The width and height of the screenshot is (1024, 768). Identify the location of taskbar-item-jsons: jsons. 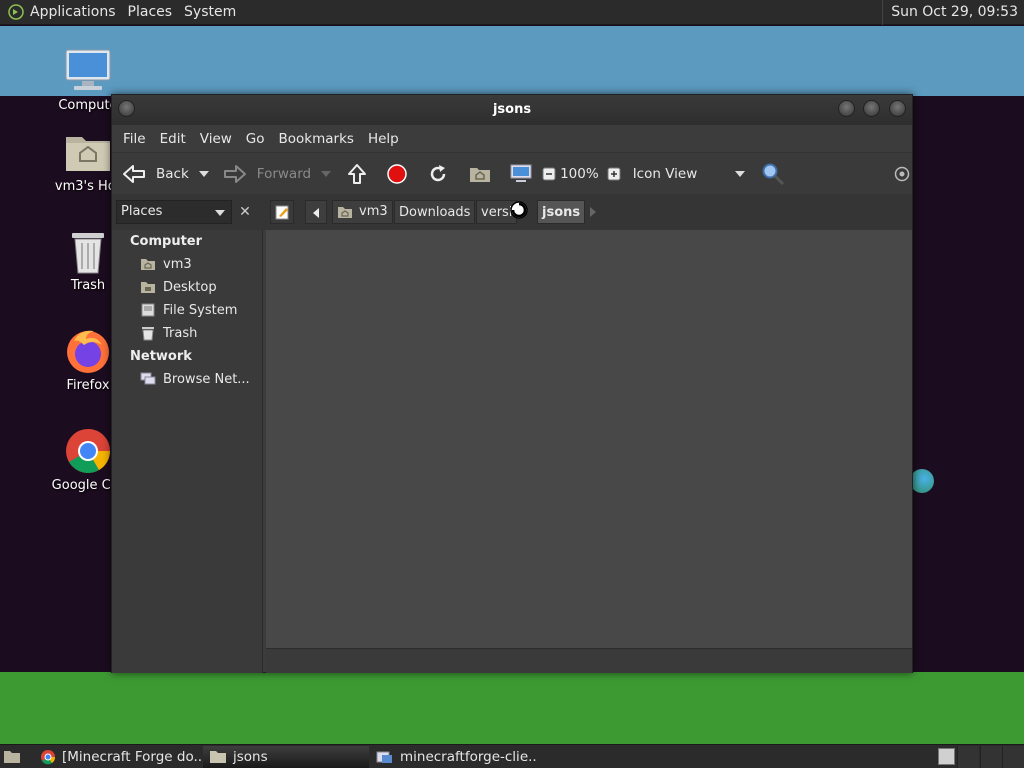
(286, 757).